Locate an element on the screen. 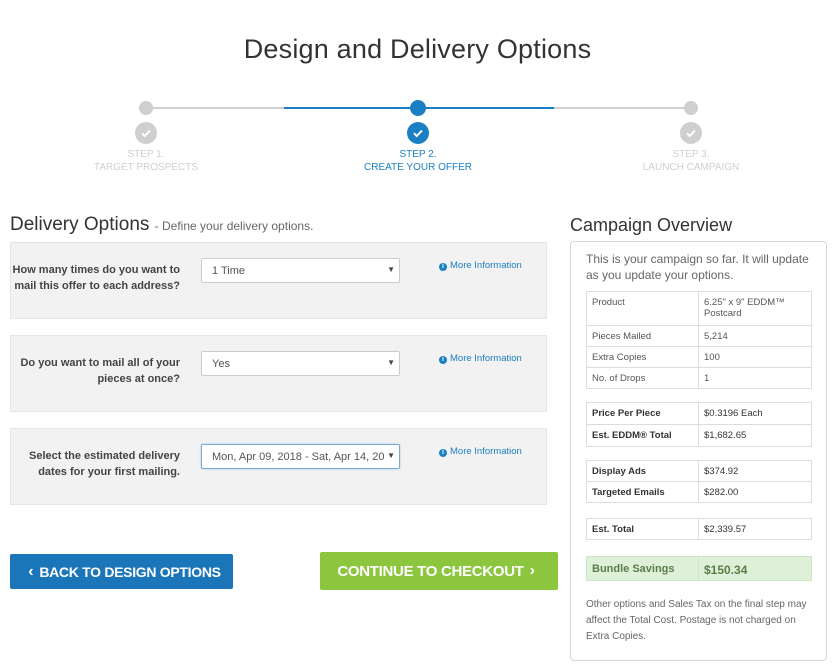 The height and width of the screenshot is (668, 835). mail-frequency-select: 1 Time ▼ is located at coordinates (300, 270).